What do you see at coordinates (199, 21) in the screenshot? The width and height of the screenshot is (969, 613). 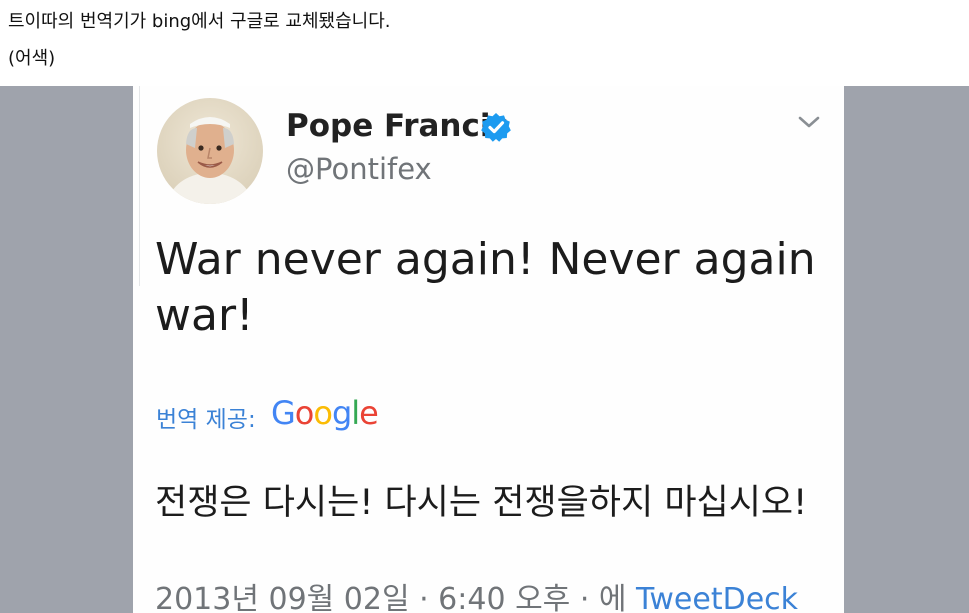 I see `post-title-line: 트이따의 번역기가 bing에서 구글로 교체됐습니다.` at bounding box center [199, 21].